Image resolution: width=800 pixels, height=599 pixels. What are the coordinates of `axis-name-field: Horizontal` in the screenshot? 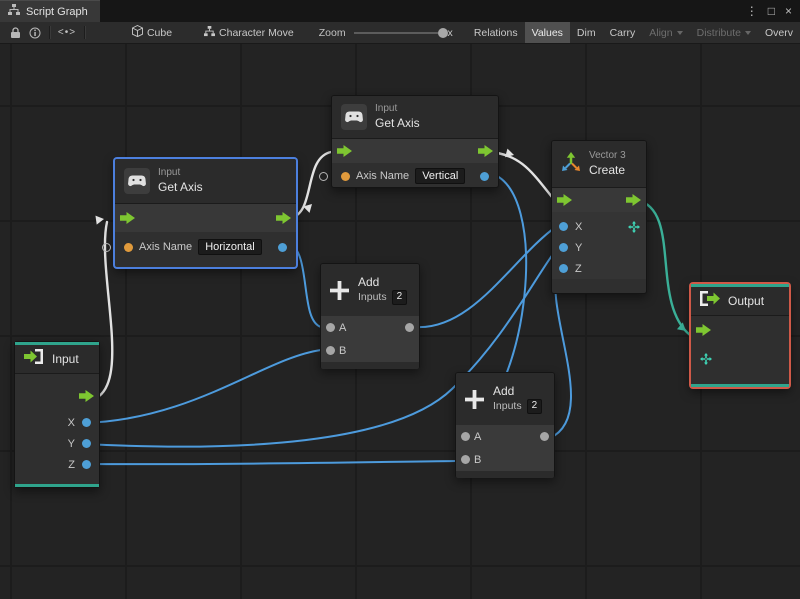 It's located at (230, 247).